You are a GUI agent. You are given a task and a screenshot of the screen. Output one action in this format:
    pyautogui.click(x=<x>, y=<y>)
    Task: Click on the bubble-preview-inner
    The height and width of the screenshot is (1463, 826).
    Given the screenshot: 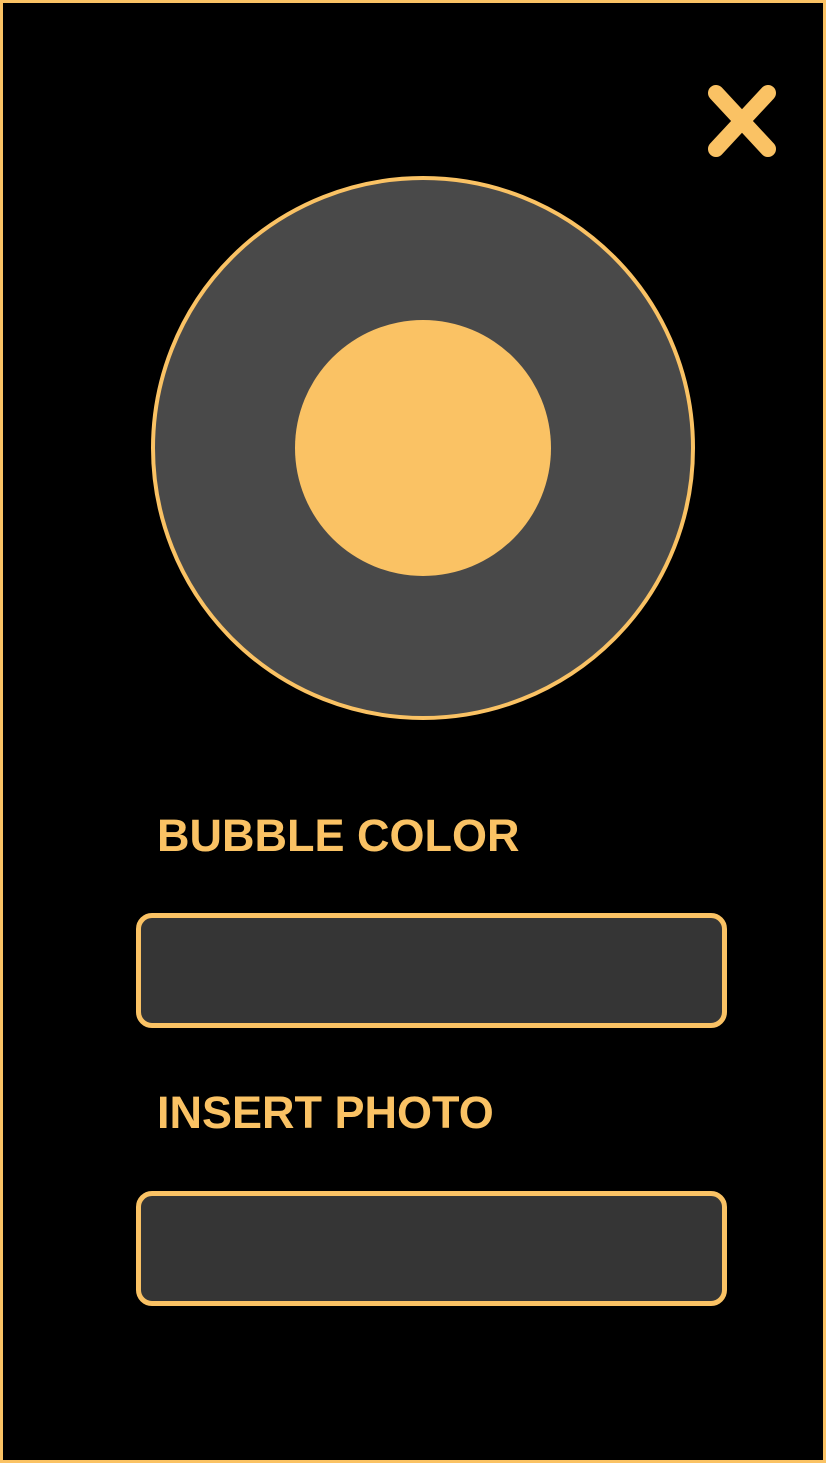 What is the action you would take?
    pyautogui.click(x=423, y=448)
    